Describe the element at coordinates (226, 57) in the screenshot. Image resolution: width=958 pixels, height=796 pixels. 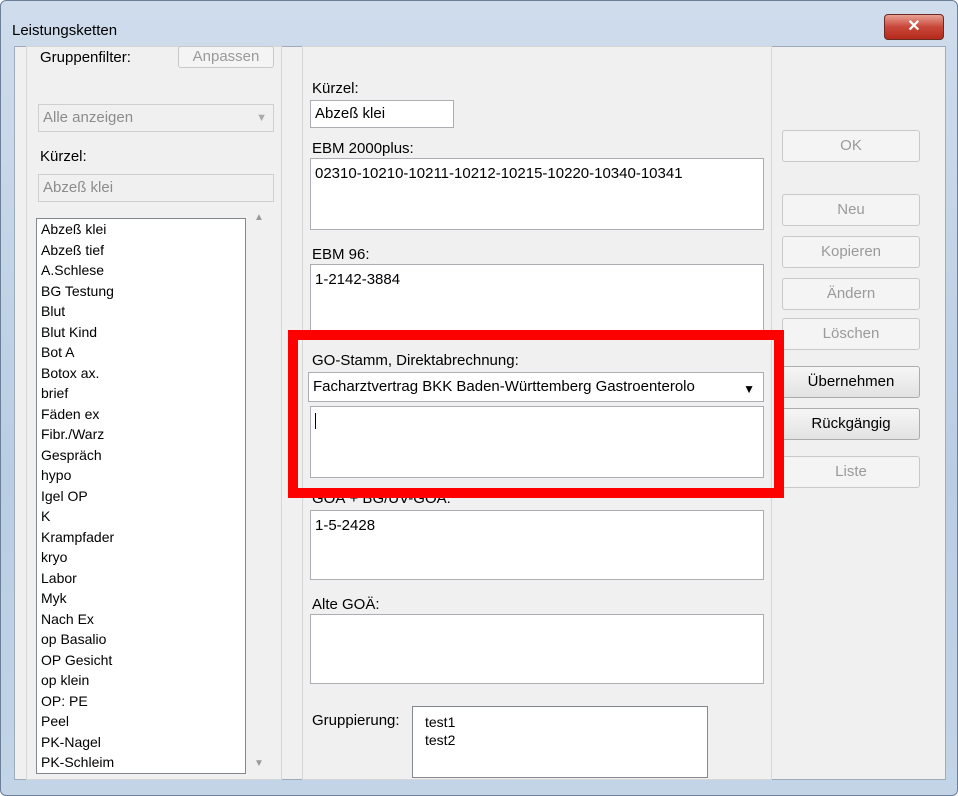
I see `adjust-button: Anpassen` at that location.